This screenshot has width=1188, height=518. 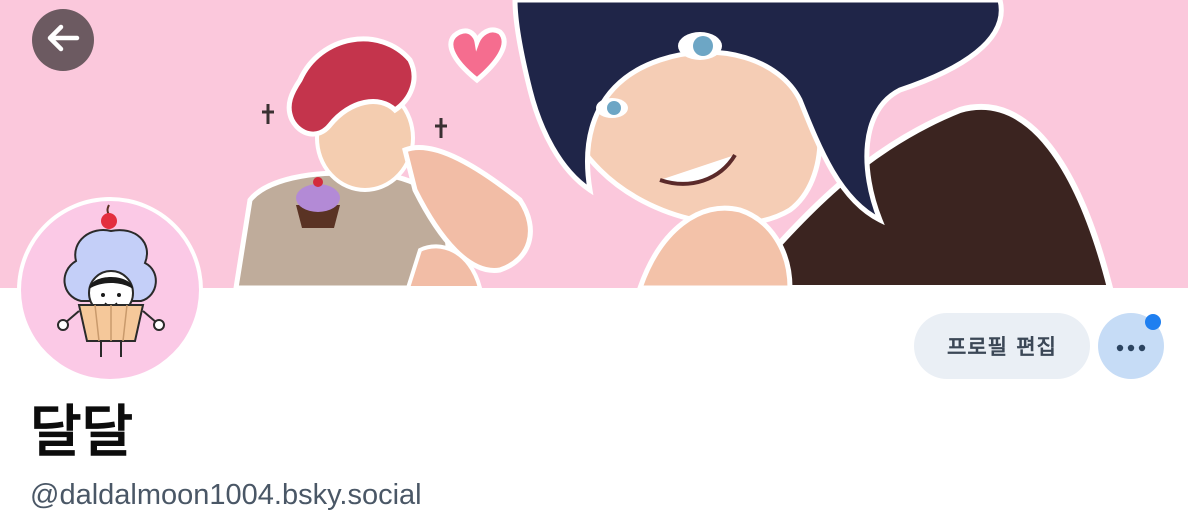 I want to click on avatar, so click(x=110, y=290).